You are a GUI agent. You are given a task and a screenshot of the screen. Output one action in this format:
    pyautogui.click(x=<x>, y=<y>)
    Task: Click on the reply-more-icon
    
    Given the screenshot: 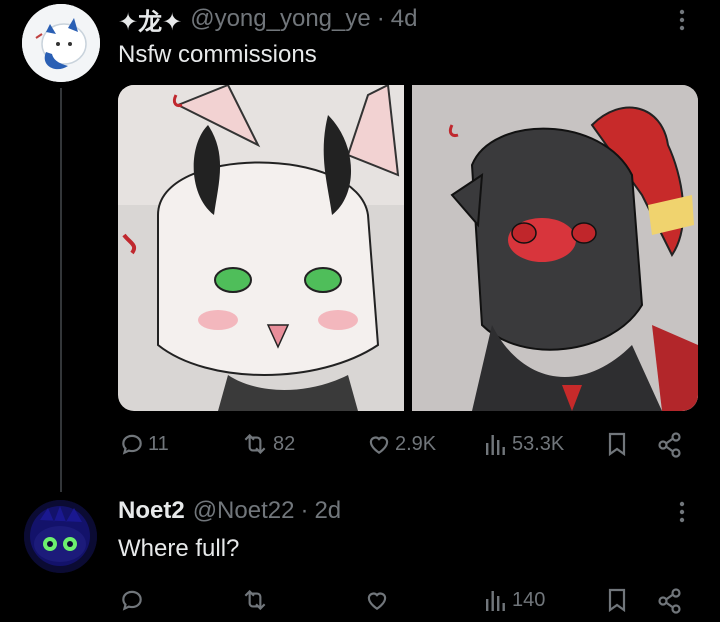 What is the action you would take?
    pyautogui.click(x=682, y=514)
    